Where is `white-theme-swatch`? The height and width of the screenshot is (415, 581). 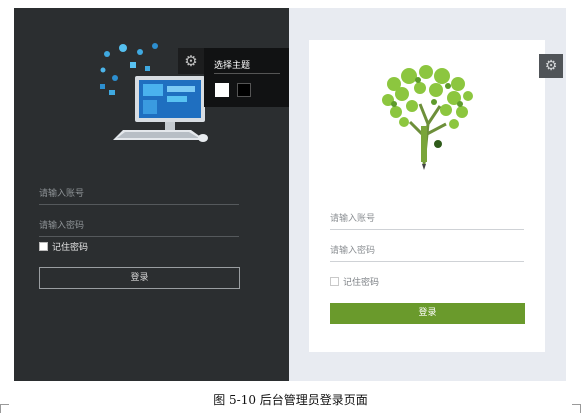
white-theme-swatch is located at coordinates (222, 90).